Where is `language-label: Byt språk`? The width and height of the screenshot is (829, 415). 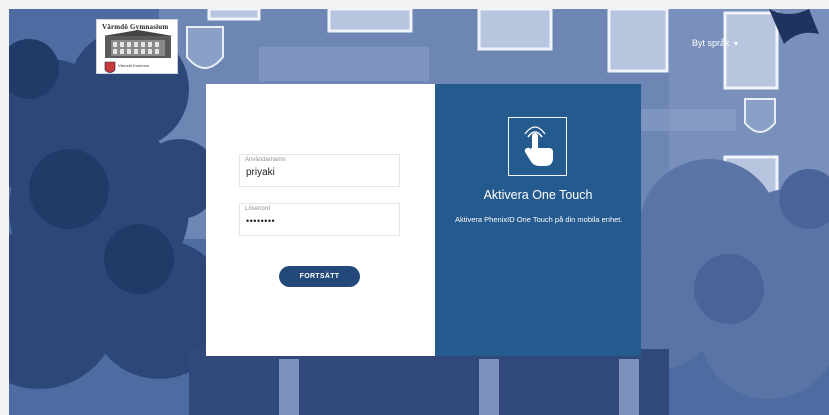 language-label: Byt språk is located at coordinates (711, 43).